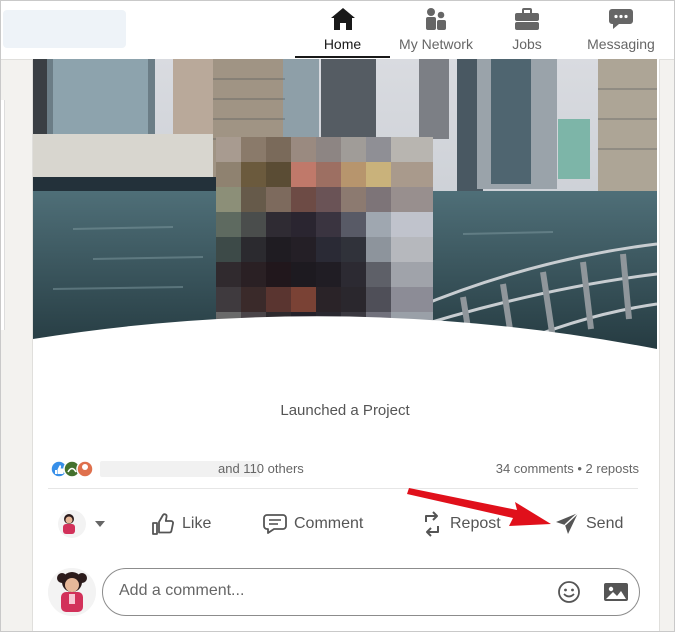 This screenshot has width=675, height=632. I want to click on nav-jobs: Jobs, so click(527, 29).